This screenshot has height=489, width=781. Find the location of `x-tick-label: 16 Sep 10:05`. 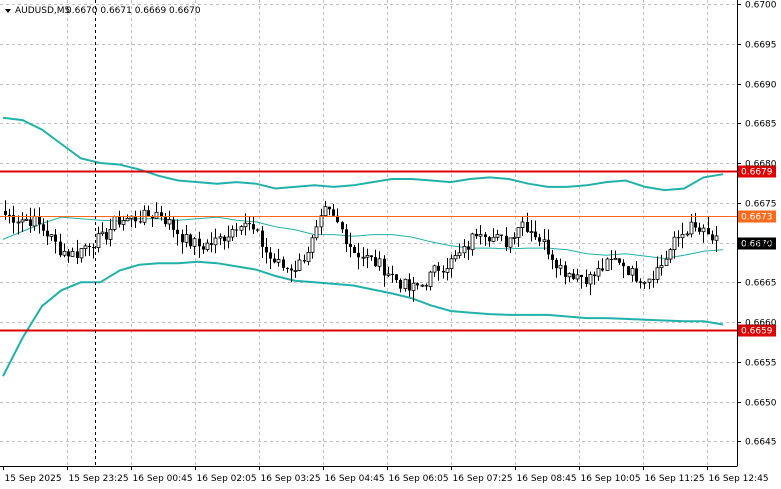

x-tick-label: 16 Sep 10:05 is located at coordinates (611, 479).